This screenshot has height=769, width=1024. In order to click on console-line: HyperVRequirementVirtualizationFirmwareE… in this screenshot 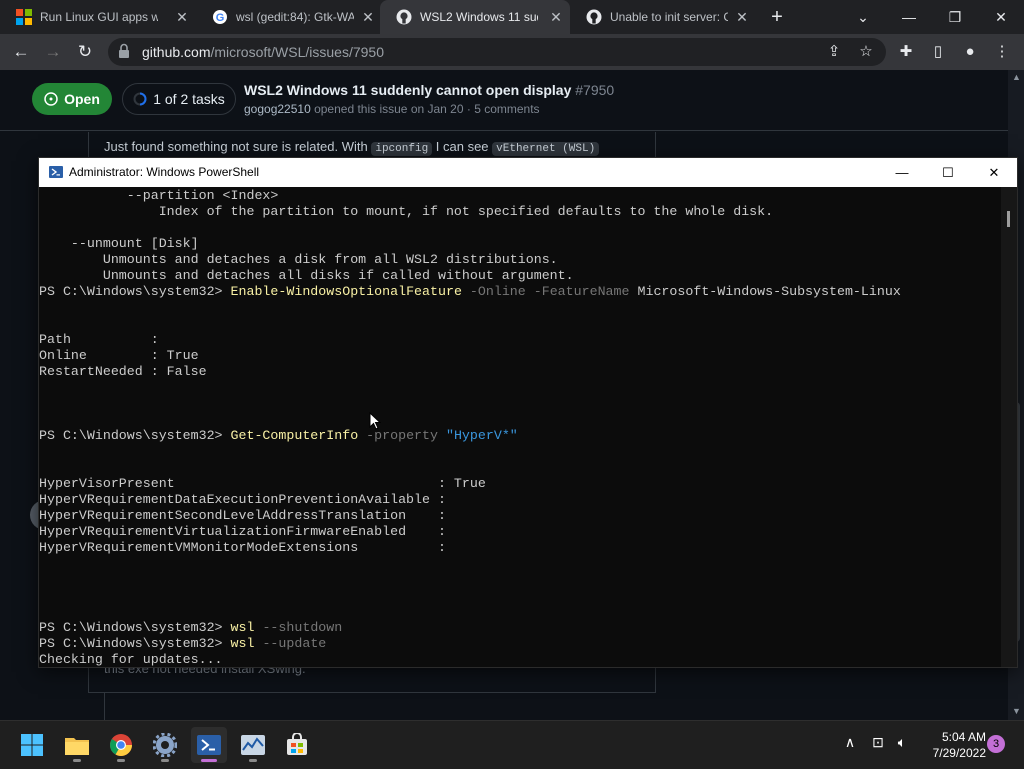, I will do `click(242, 532)`.